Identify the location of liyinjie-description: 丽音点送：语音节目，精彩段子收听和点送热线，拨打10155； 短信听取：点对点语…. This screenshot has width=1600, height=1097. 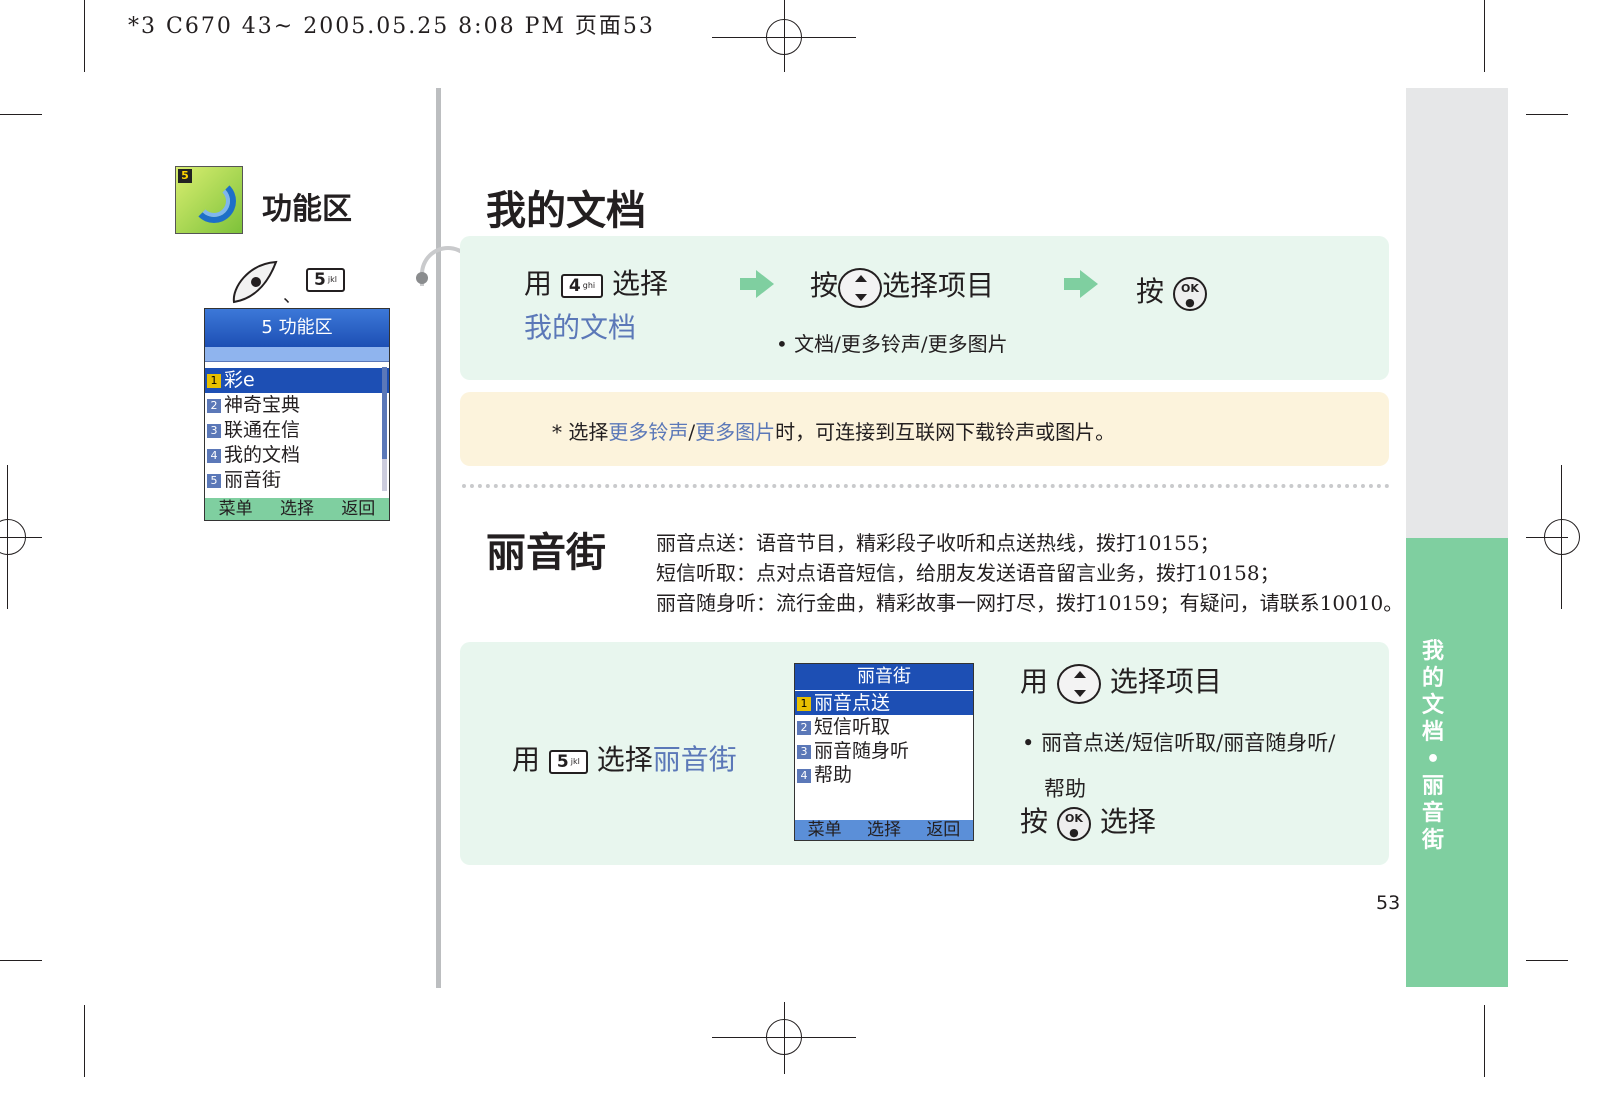
(1030, 573).